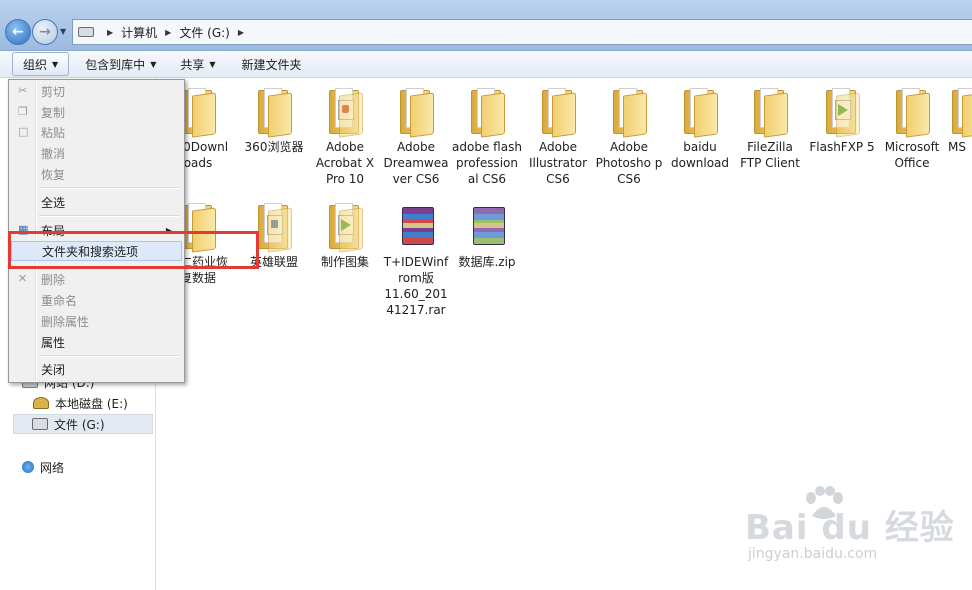 Image resolution: width=972 pixels, height=590 pixels. I want to click on new-folder-label: 新建文件夹, so click(271, 64).